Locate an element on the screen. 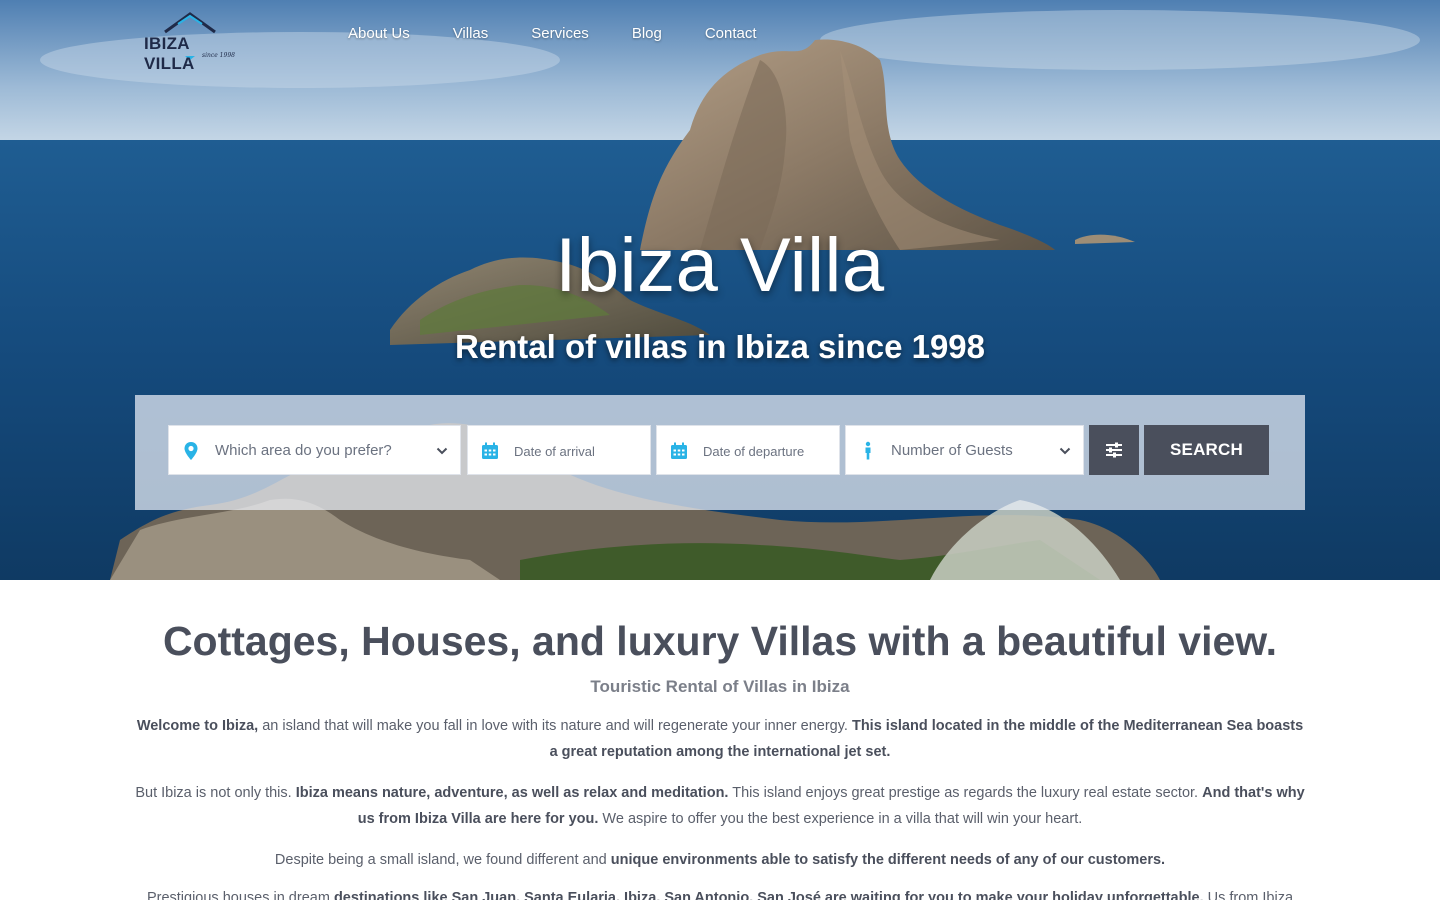  area-select: Which area do you prefer? is located at coordinates (314, 450).